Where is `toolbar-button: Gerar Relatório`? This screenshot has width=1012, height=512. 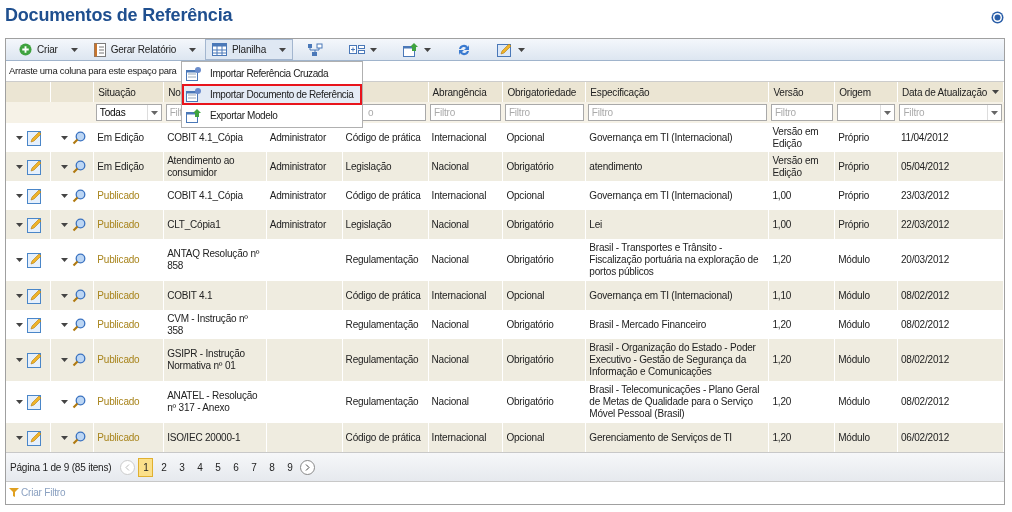 toolbar-button: Gerar Relatório is located at coordinates (145, 49).